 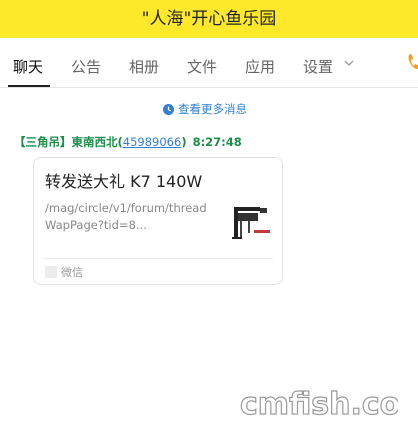 What do you see at coordinates (152, 142) in the screenshot?
I see `sender-uid: 45989066` at bounding box center [152, 142].